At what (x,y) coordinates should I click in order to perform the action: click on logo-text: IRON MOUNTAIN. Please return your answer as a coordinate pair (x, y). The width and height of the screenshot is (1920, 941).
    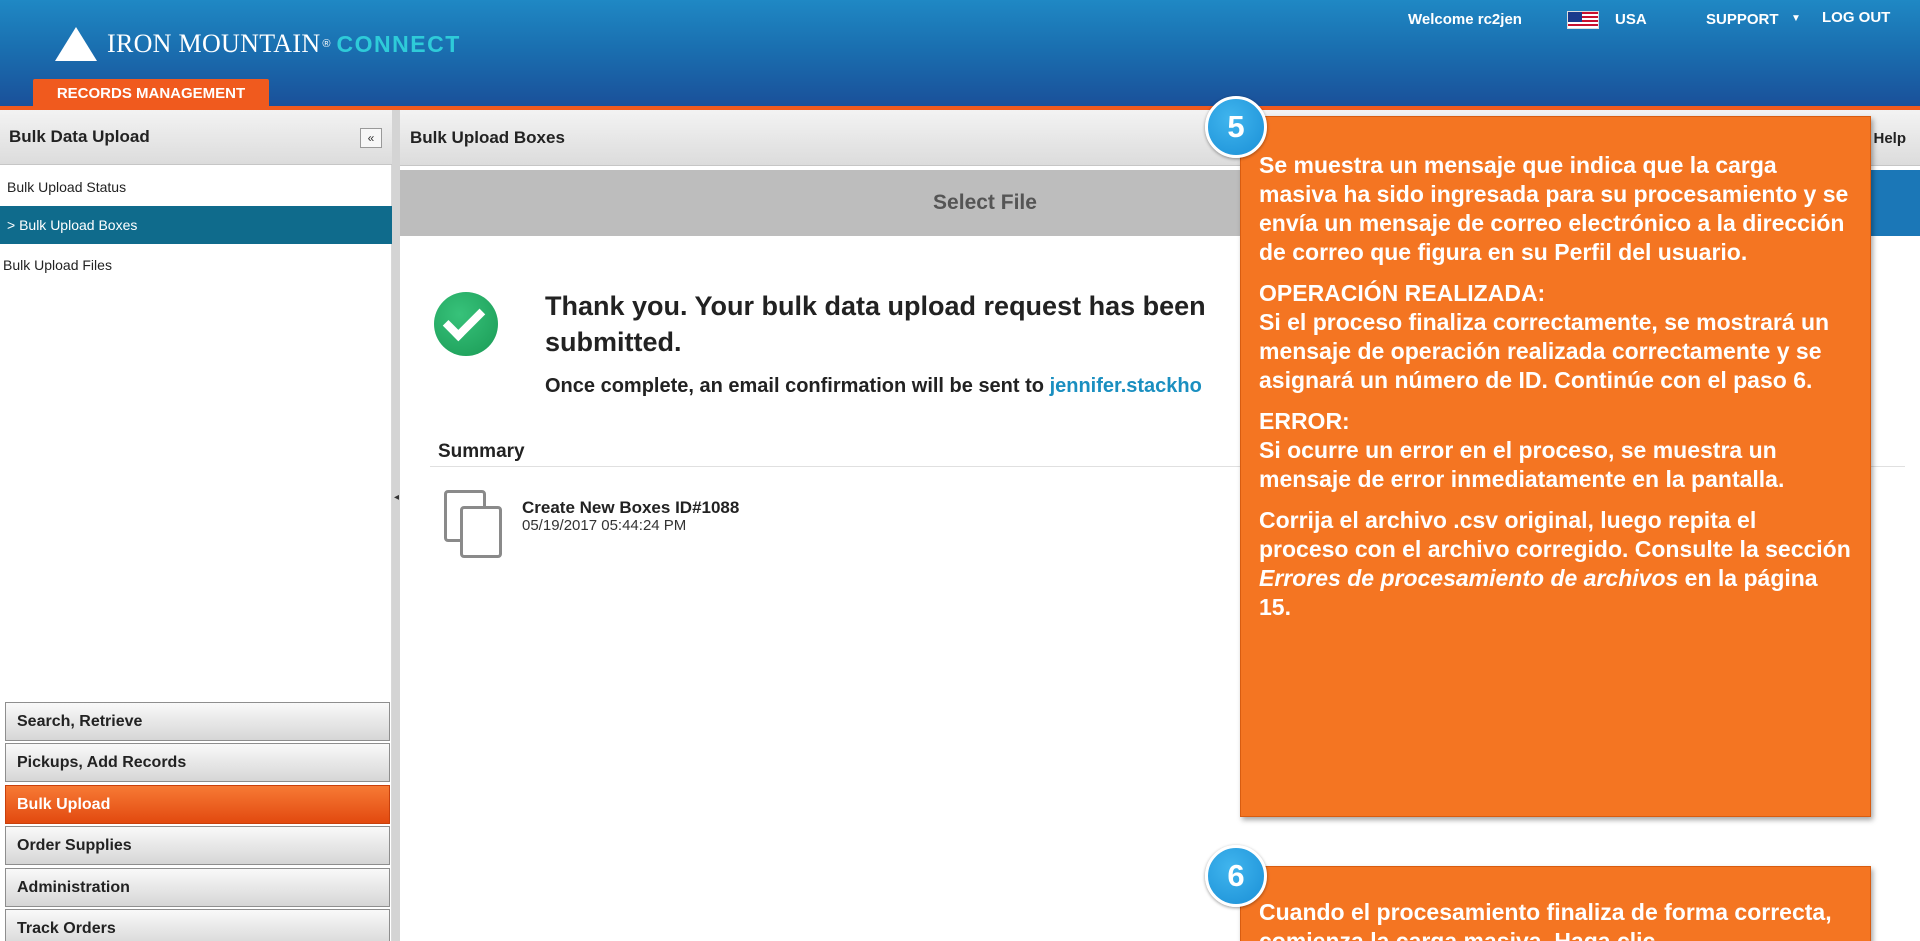
    Looking at the image, I should click on (214, 43).